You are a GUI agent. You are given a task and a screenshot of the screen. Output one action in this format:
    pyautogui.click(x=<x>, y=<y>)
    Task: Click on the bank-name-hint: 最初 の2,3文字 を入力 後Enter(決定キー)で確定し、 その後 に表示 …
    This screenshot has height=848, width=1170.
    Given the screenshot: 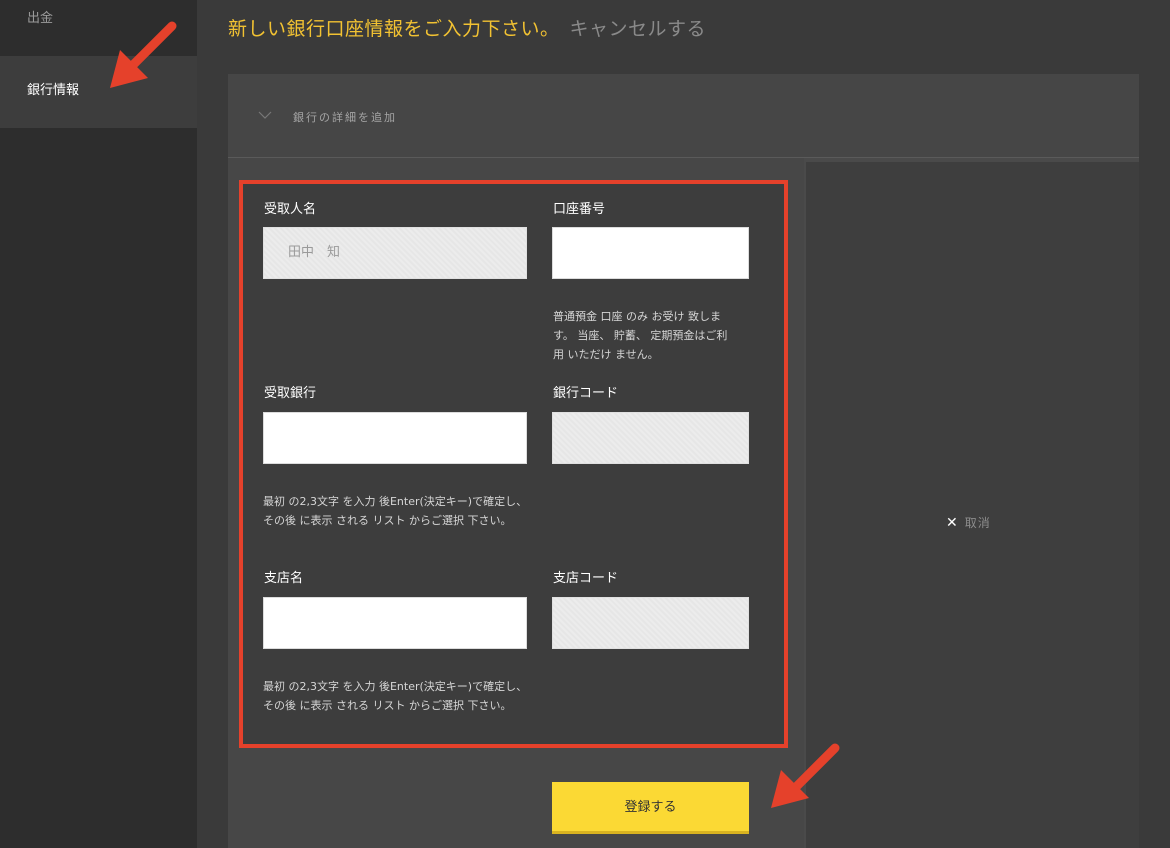 What is the action you would take?
    pyautogui.click(x=395, y=511)
    